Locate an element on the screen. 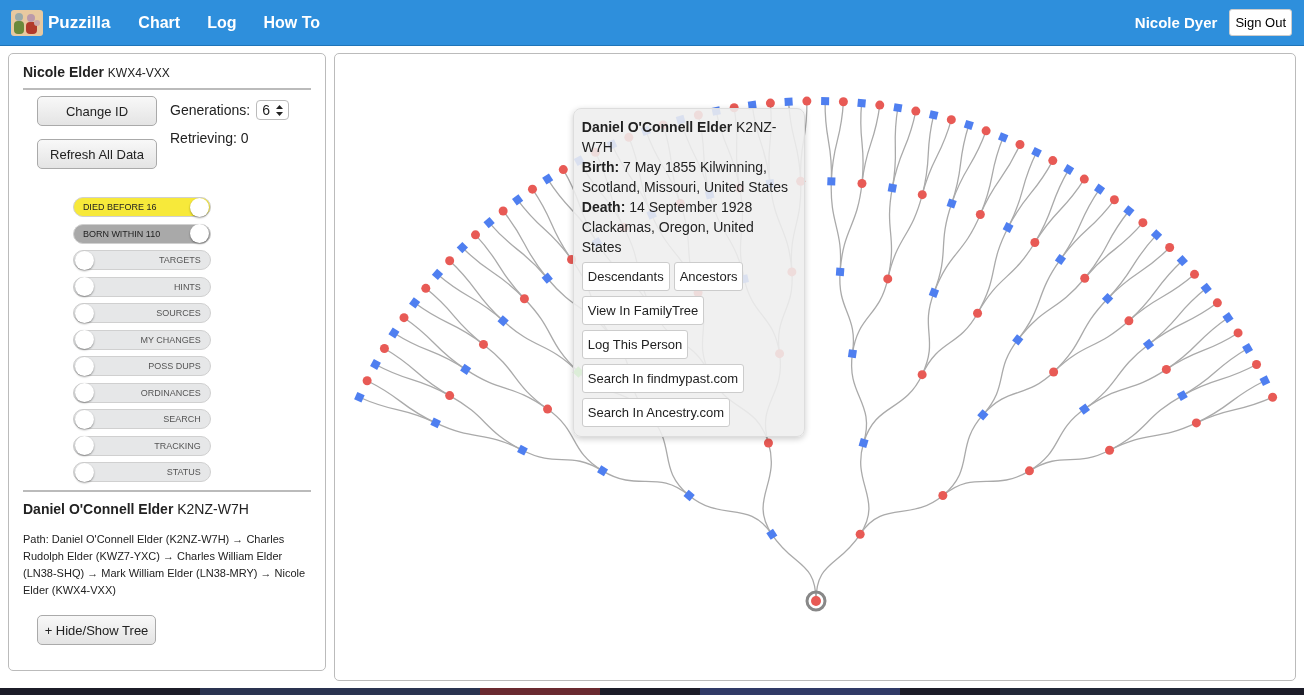 The image size is (1304, 695). logo-icon is located at coordinates (27, 22).